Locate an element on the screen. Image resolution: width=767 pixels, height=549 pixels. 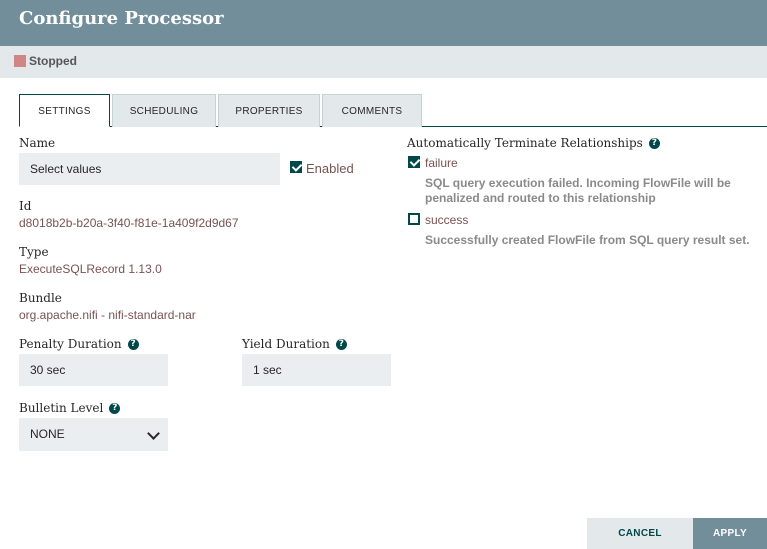
yield-duration-label: Yield Duration? is located at coordinates (294, 344).